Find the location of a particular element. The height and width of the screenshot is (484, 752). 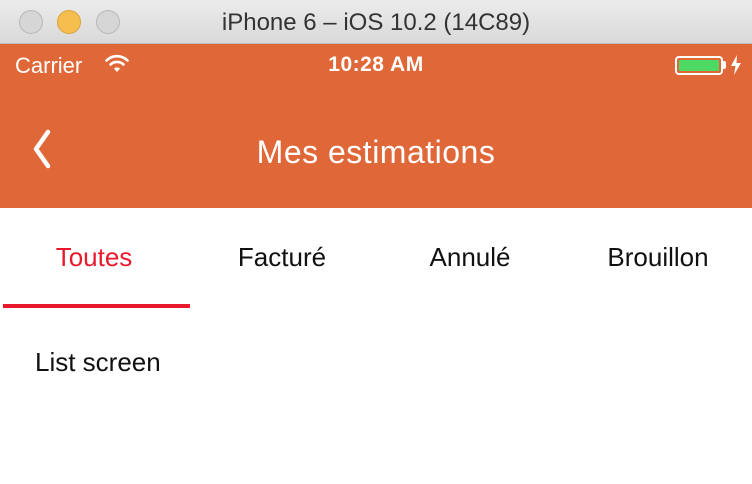

status-time: 10:28 AM is located at coordinates (376, 64).